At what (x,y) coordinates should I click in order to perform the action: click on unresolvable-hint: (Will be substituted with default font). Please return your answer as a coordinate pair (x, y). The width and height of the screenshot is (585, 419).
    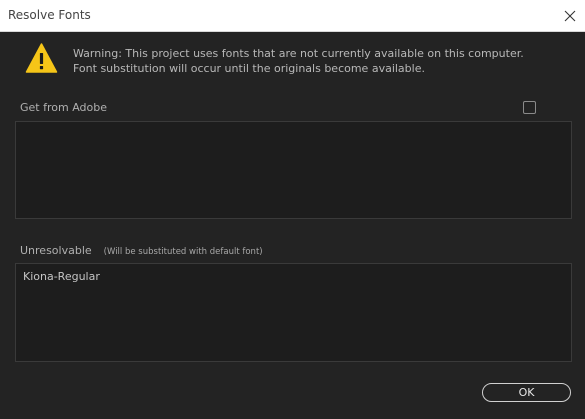
    Looking at the image, I should click on (183, 252).